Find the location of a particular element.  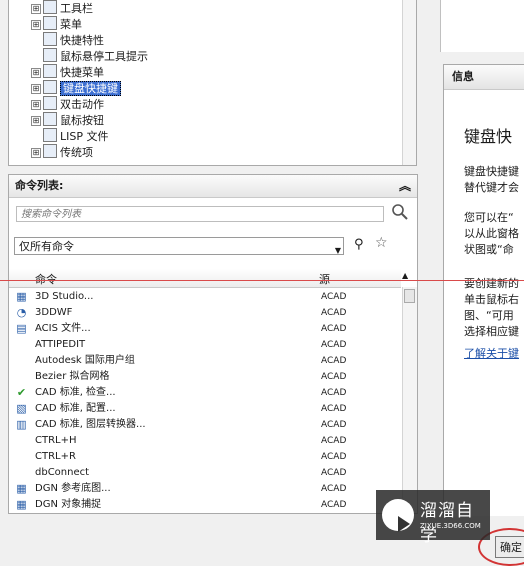

info-text-line: 图、“可用 is located at coordinates (489, 315).